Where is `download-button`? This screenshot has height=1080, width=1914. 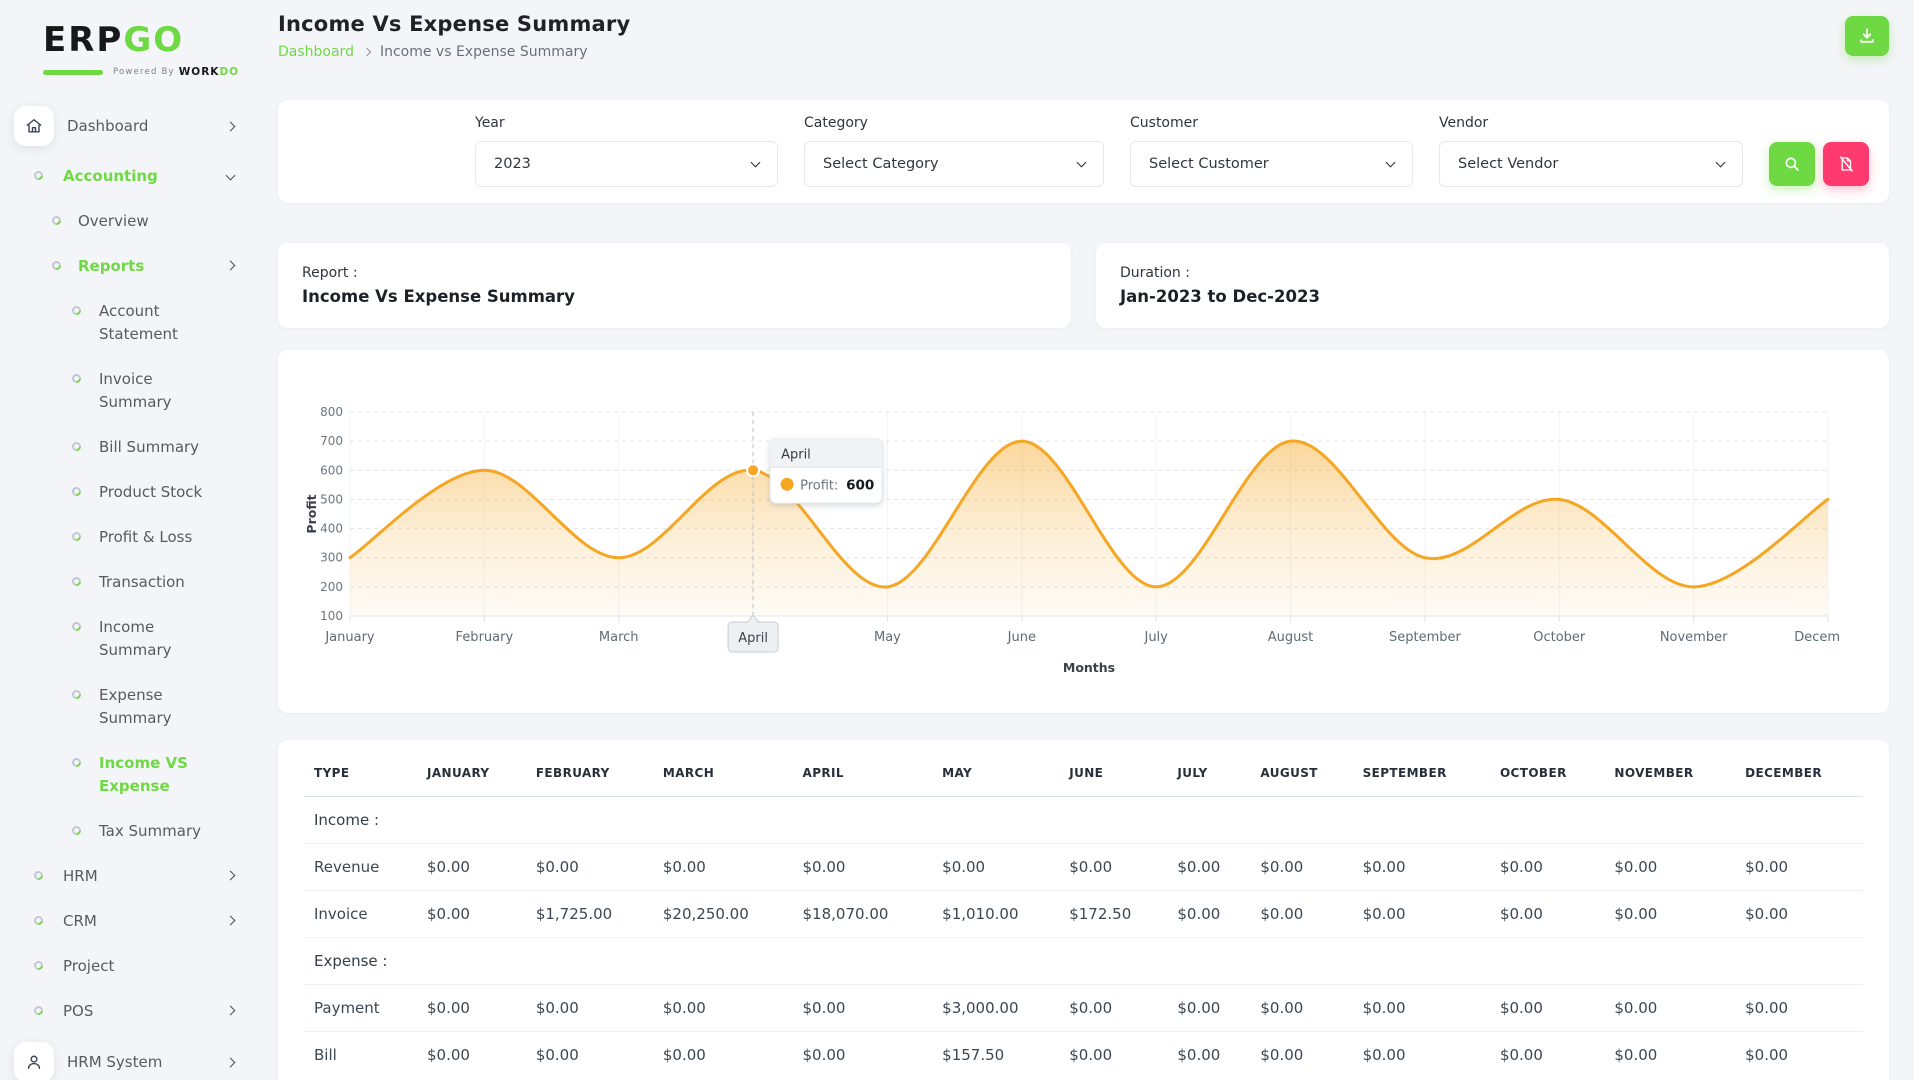
download-button is located at coordinates (1867, 36).